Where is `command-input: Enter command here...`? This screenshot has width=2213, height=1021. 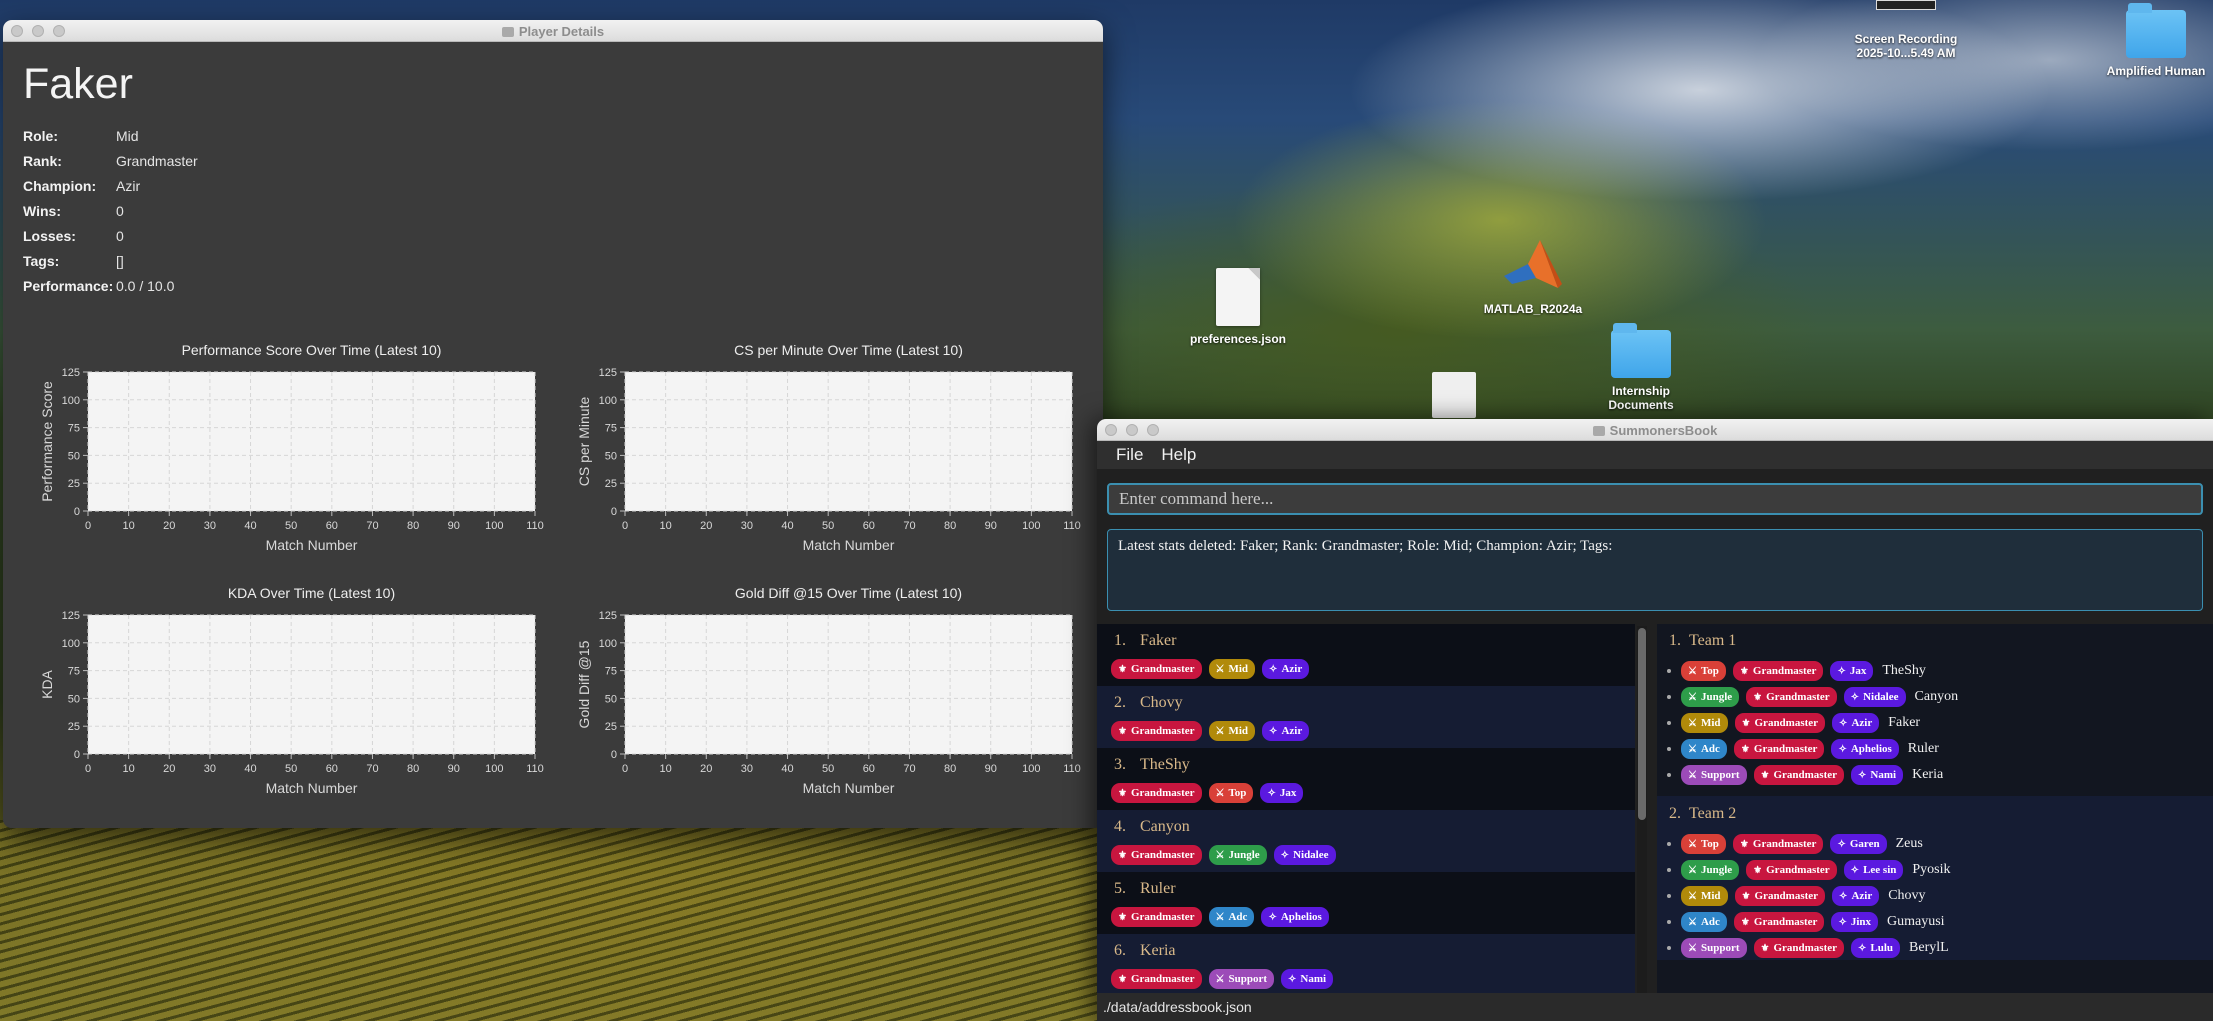
command-input: Enter command here... is located at coordinates (1655, 499).